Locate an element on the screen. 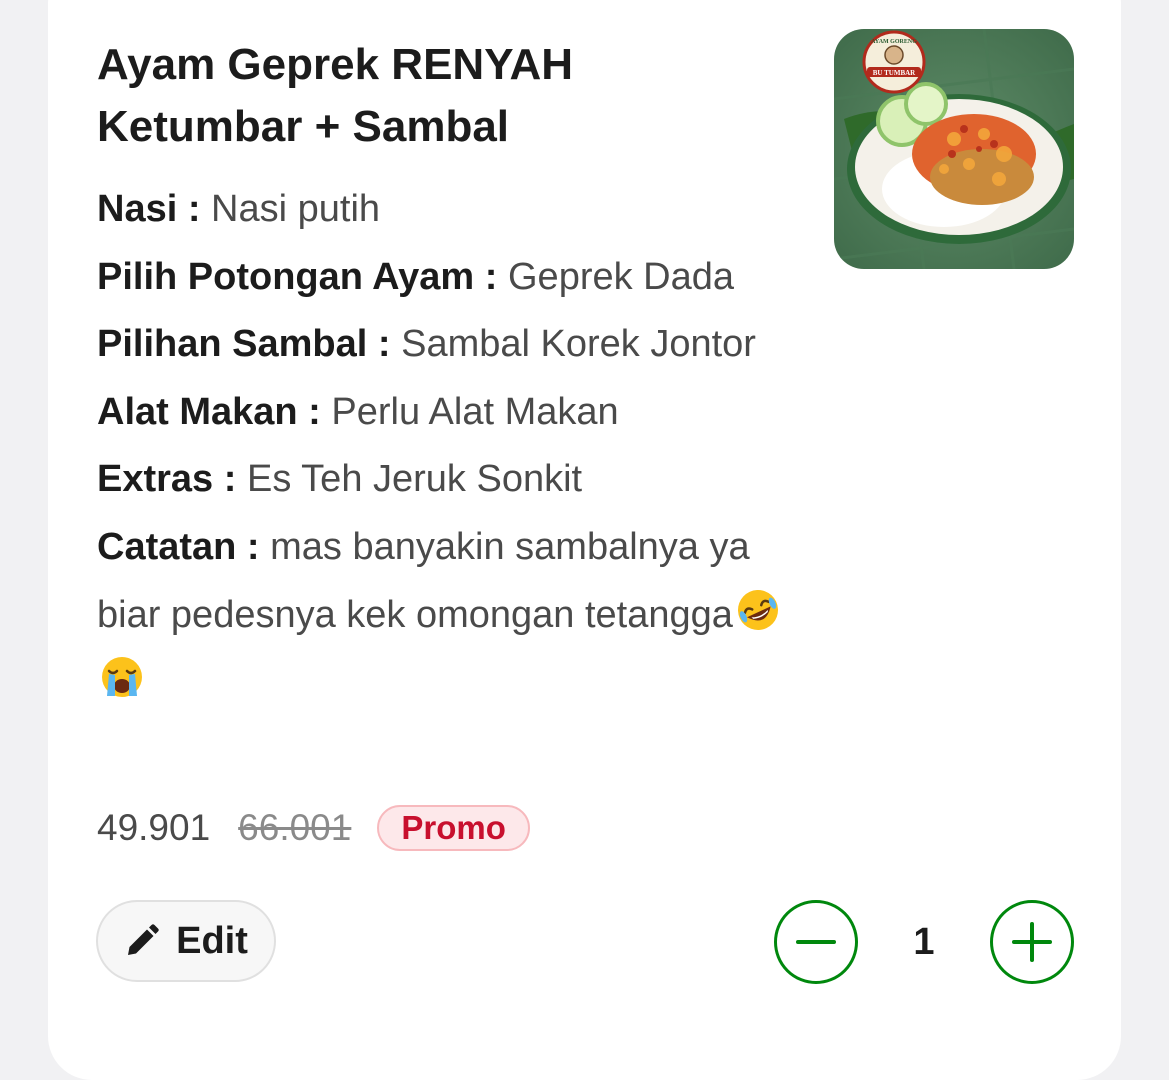  option-line: Pilihan Sambal : Sambal Korek Jontor is located at coordinates (447, 345).